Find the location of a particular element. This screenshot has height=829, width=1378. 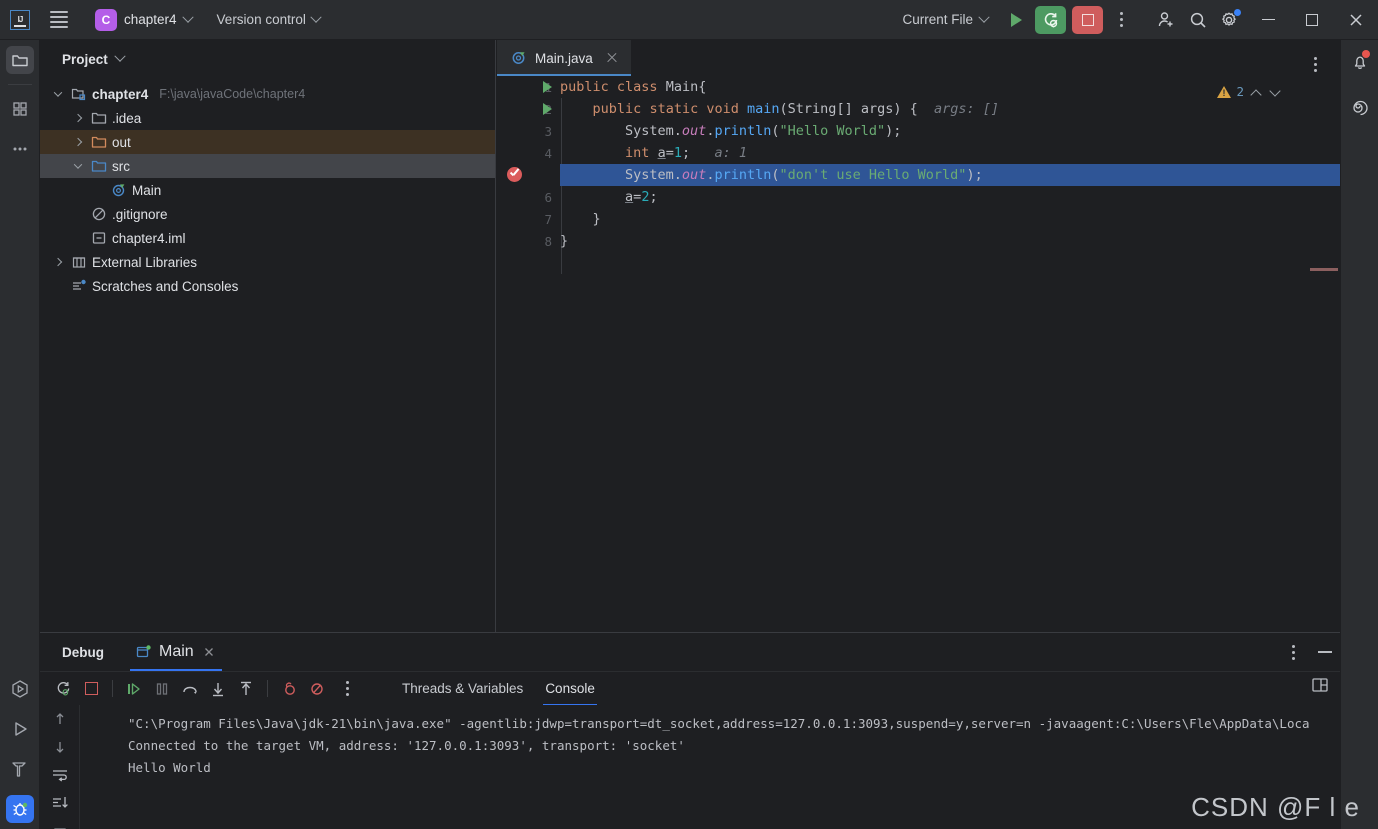

sidebar-item-run is located at coordinates (20, 729).